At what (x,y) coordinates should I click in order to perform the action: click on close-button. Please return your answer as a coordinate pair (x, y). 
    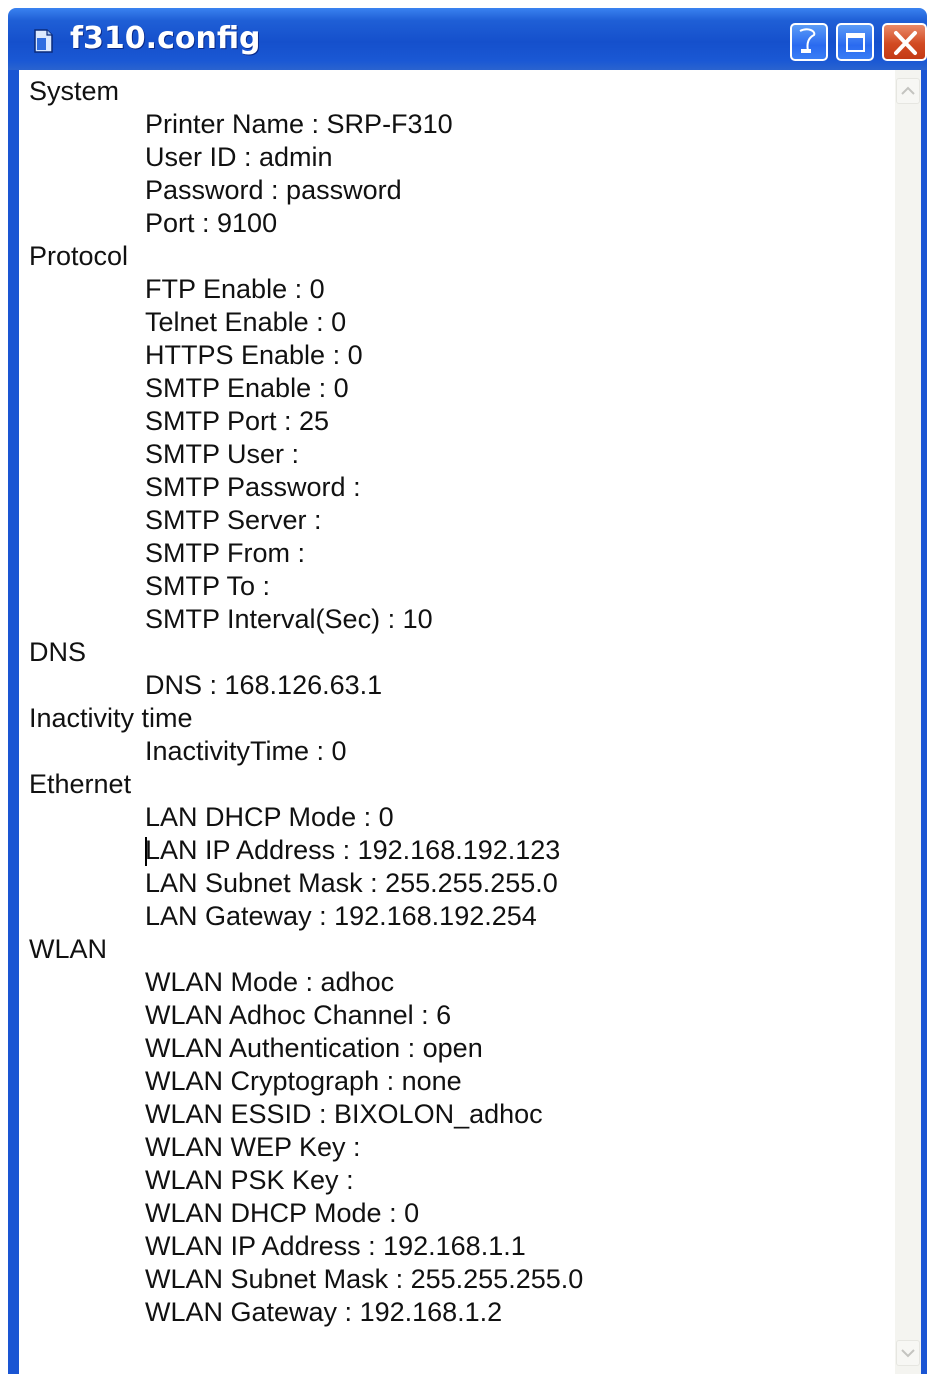
    Looking at the image, I should click on (904, 42).